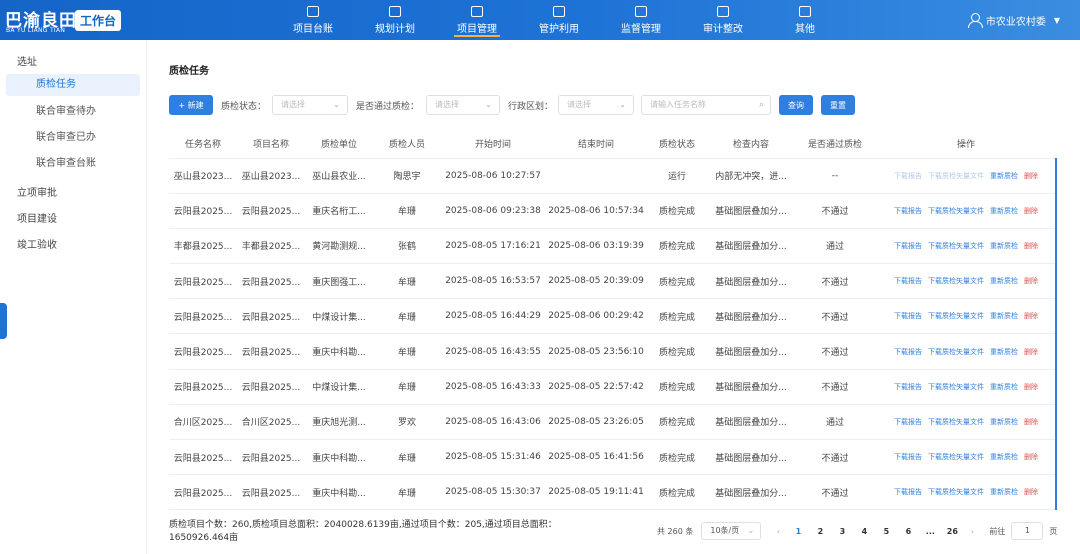 This screenshot has height=554, width=1080. What do you see at coordinates (27, 60) in the screenshot?
I see `sidebar-group-site-selection: 选址` at bounding box center [27, 60].